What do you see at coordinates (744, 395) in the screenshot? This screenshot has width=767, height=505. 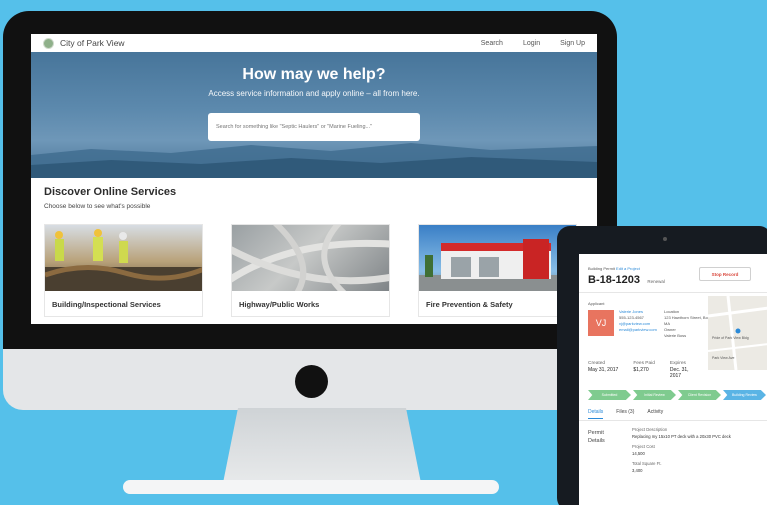 I see `step-building-review: Building Review` at bounding box center [744, 395].